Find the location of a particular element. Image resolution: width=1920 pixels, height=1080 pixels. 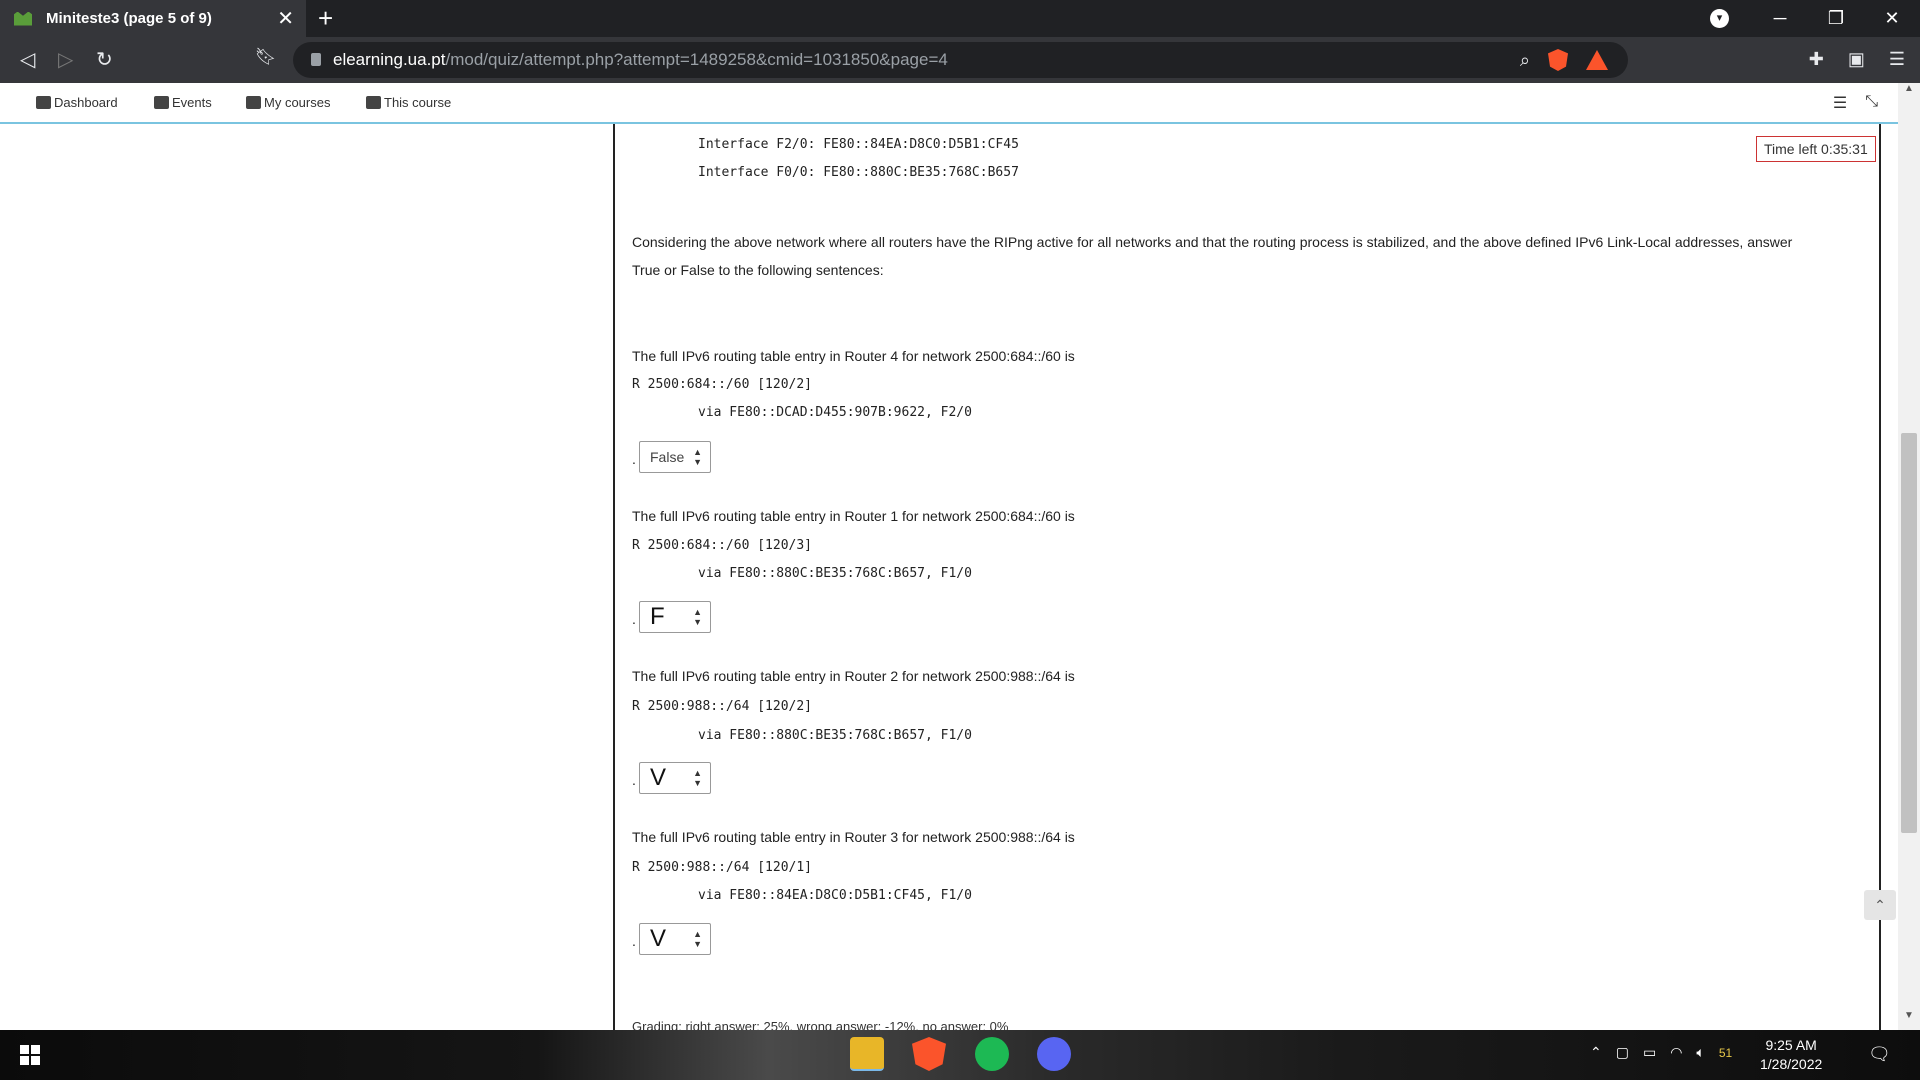

page-scrollbar: ▲ ▼ is located at coordinates (1909, 556).